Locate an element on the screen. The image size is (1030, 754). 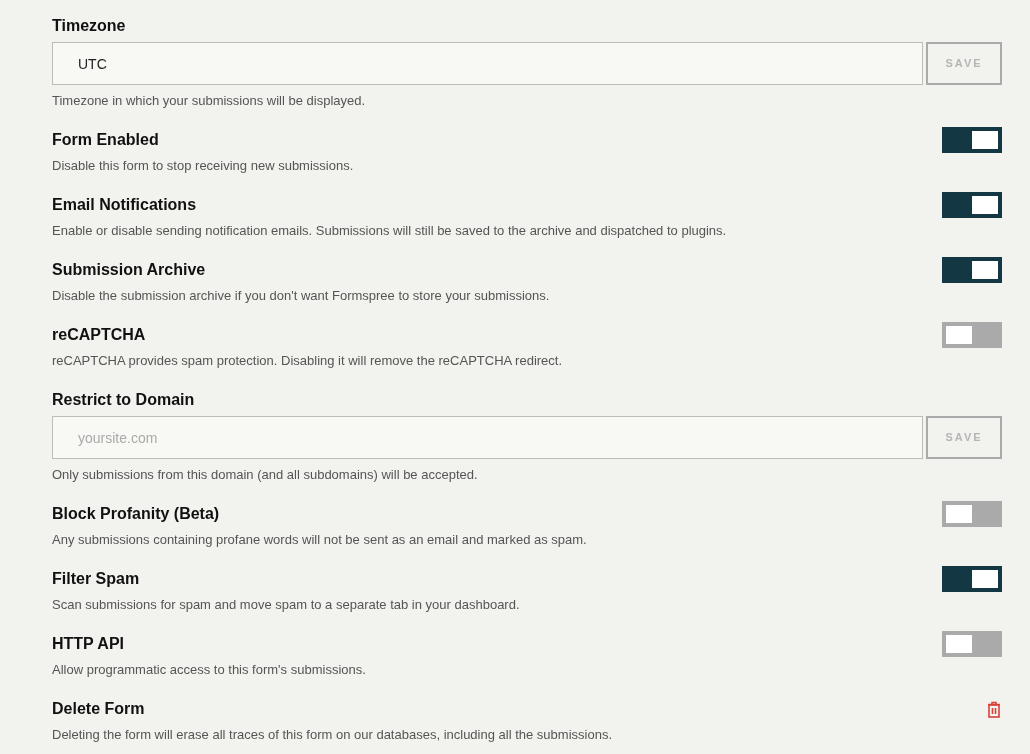
setting-description: Disable this form to stop receiving new submissions. is located at coordinates (203, 166).